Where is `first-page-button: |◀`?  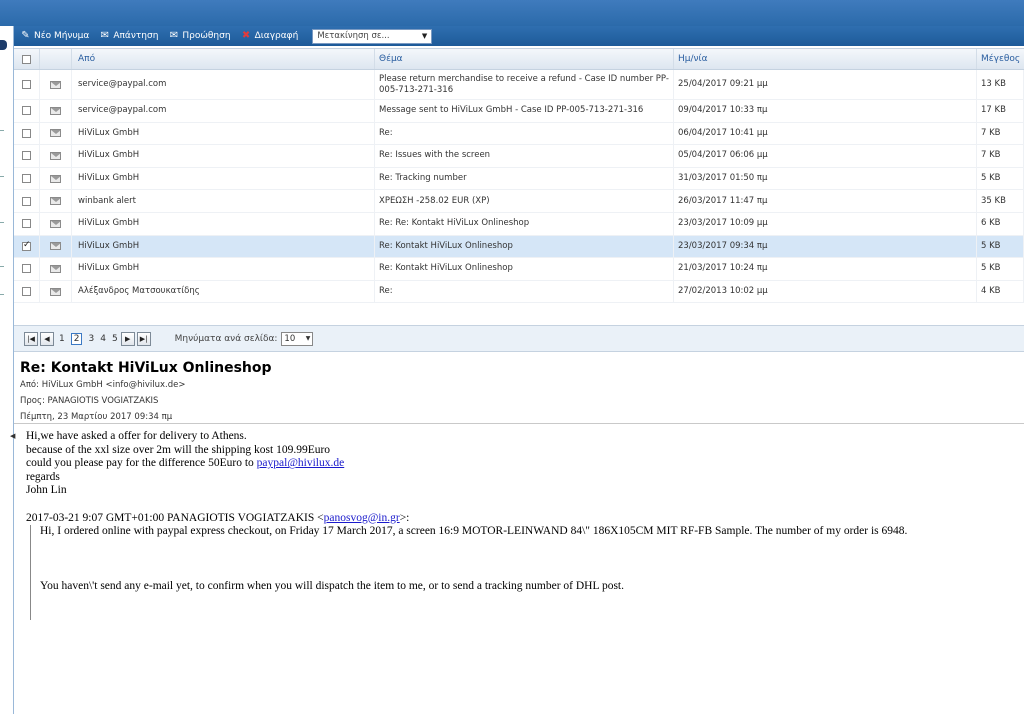
first-page-button: |◀ is located at coordinates (31, 338).